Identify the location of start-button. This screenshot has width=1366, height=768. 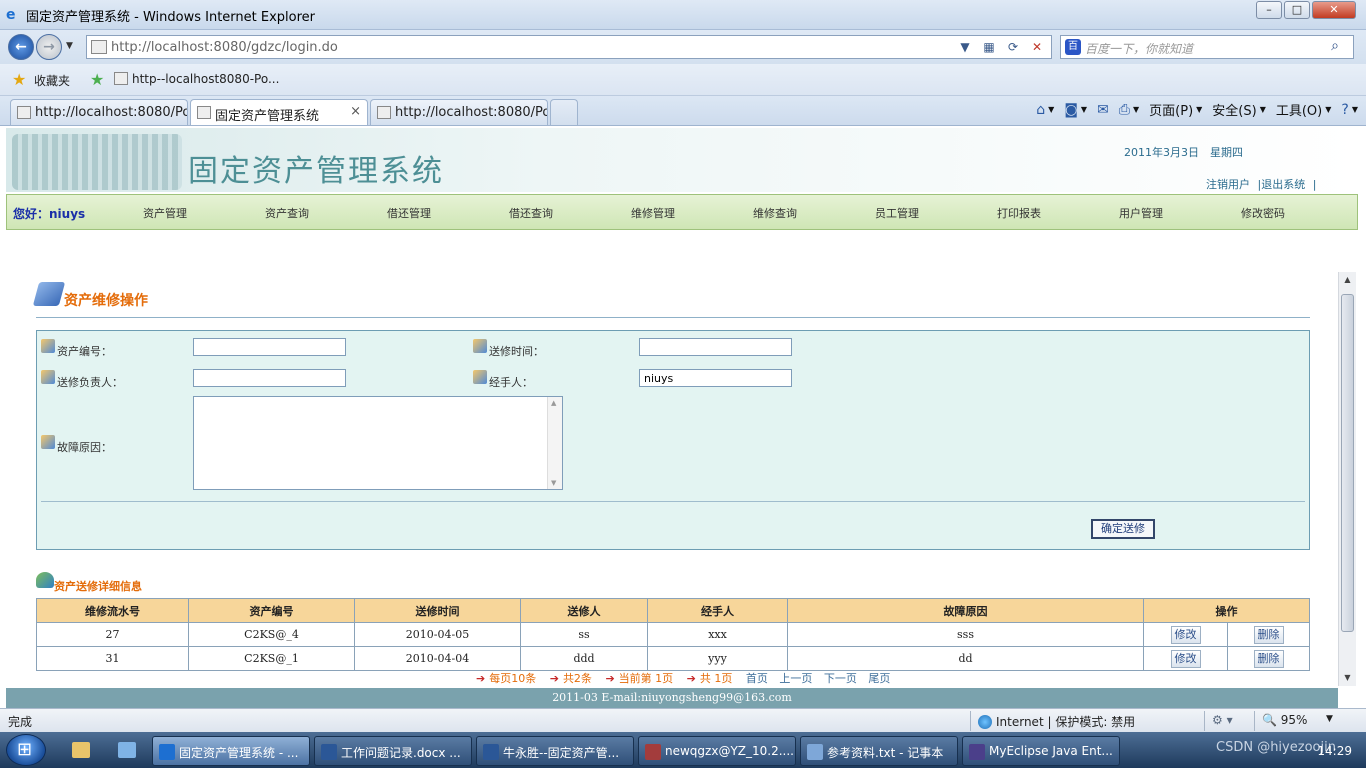
(26, 750).